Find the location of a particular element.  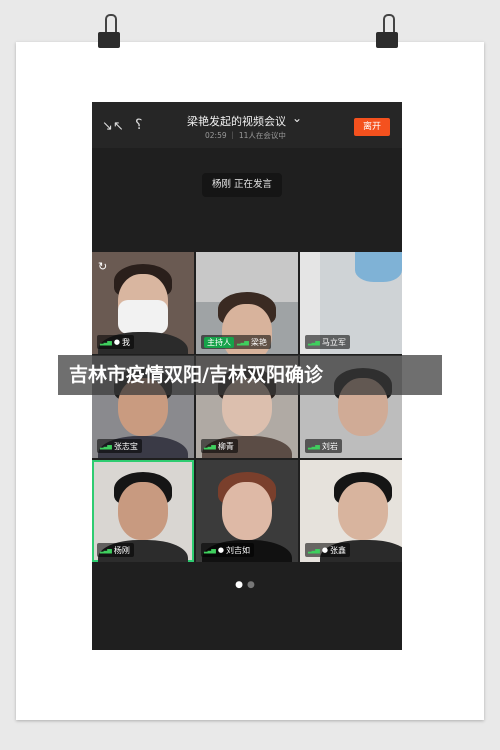

participant-label: ▂▃▅ 柳青 is located at coordinates (219, 446).